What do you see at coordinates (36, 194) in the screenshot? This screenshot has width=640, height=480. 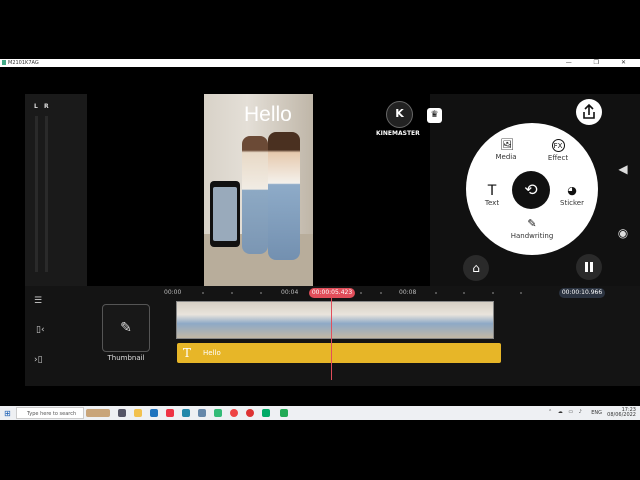 I see `audio-meter-left` at bounding box center [36, 194].